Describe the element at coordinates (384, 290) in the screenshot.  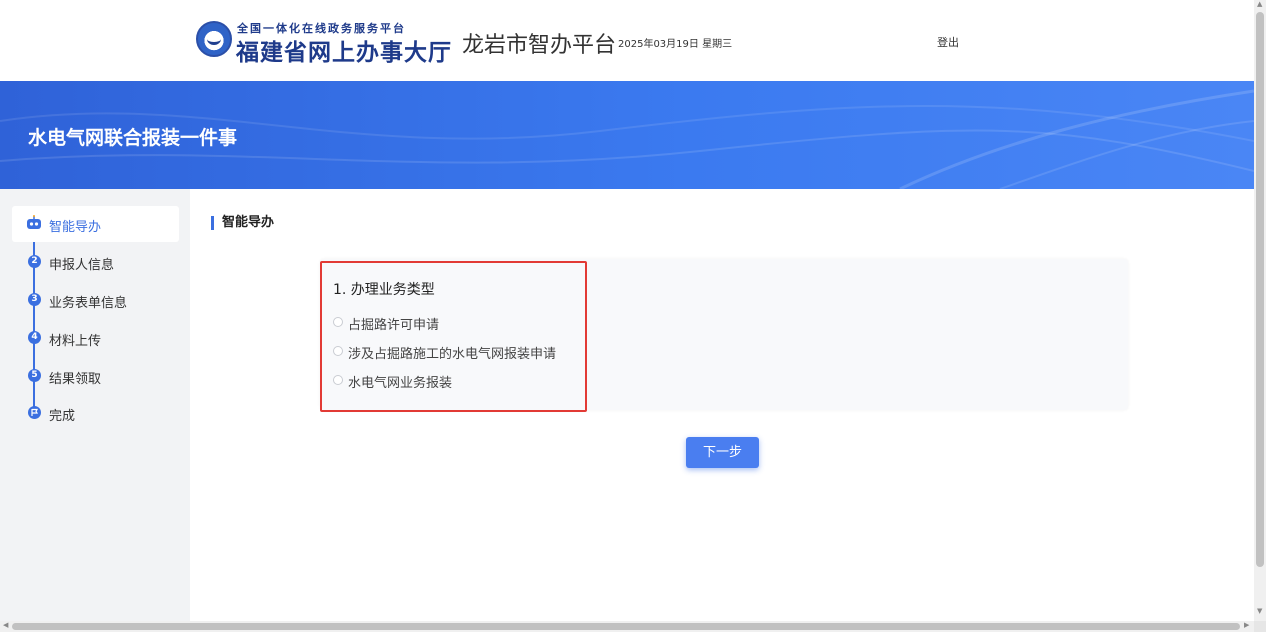
I see `question-title: 1. 办理业务类型` at that location.